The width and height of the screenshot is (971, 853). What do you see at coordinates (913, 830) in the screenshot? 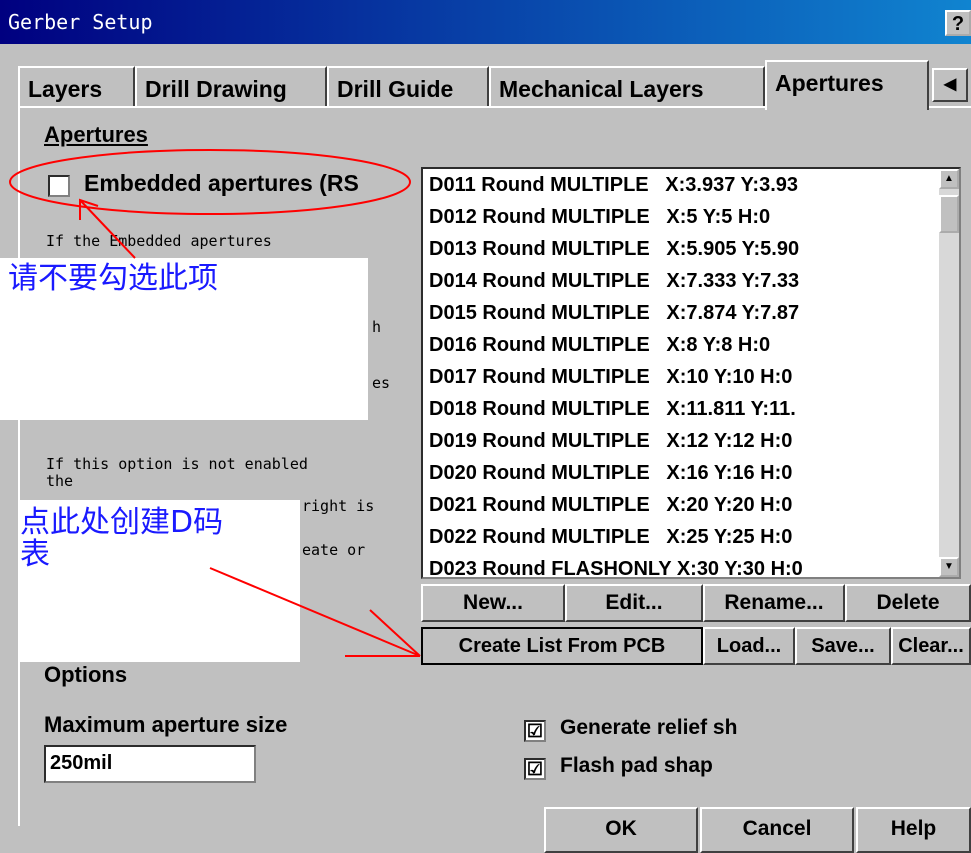
I see `help-button: Help` at bounding box center [913, 830].